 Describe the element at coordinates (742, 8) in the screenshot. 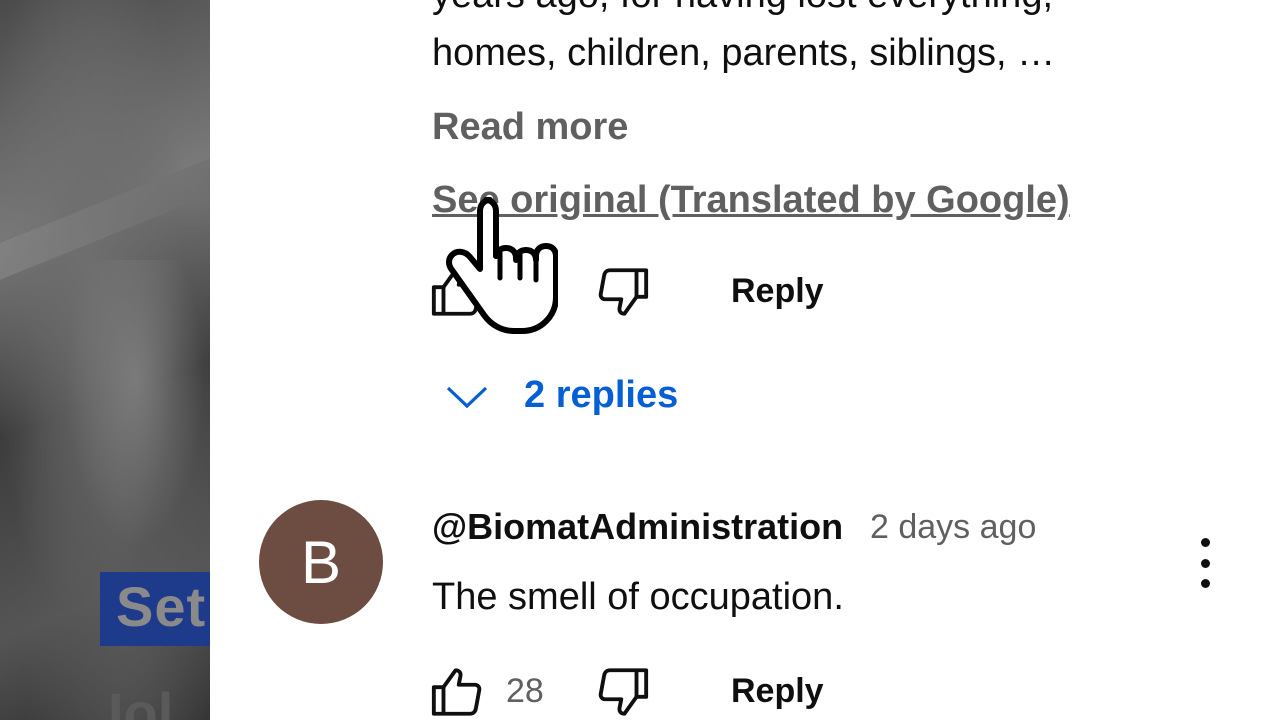

I see `comment-text-line: years ago, for having lost everything,` at that location.